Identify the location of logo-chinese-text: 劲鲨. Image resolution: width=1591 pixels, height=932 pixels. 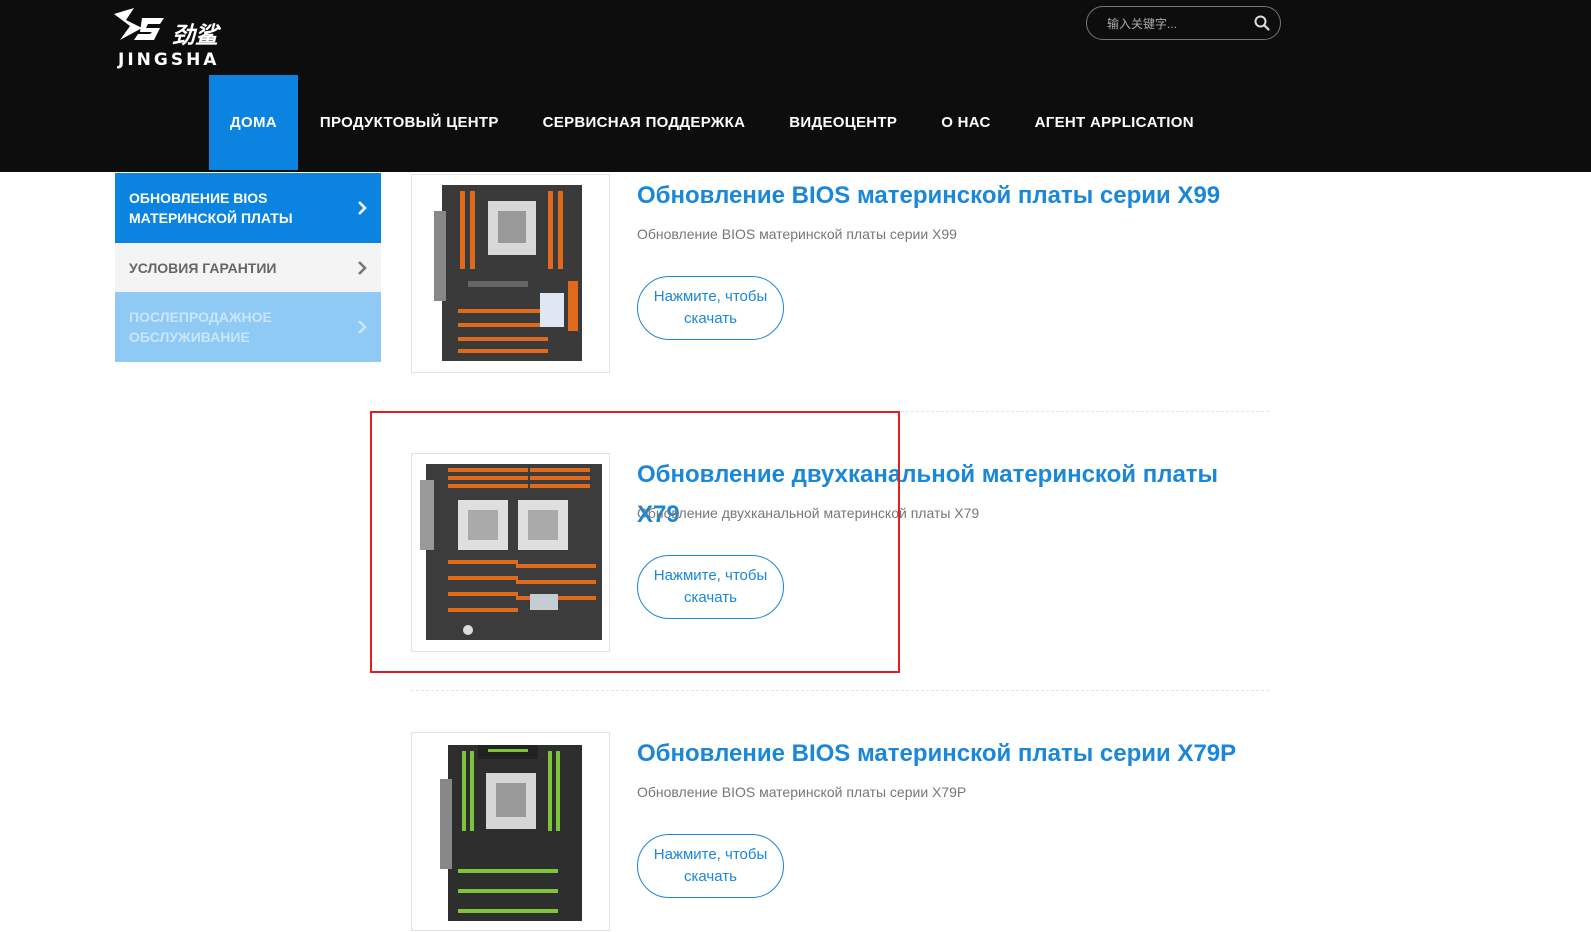
(195, 36).